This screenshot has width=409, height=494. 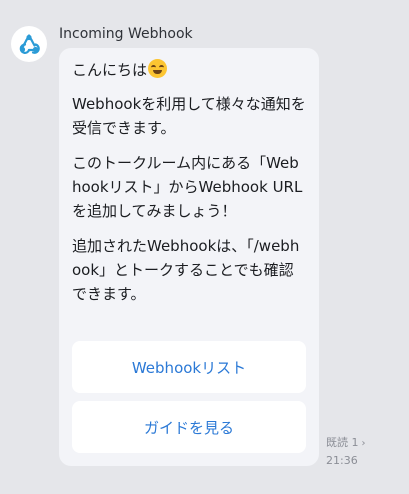 I want to click on chevron-right-icon: ›, so click(x=363, y=443).